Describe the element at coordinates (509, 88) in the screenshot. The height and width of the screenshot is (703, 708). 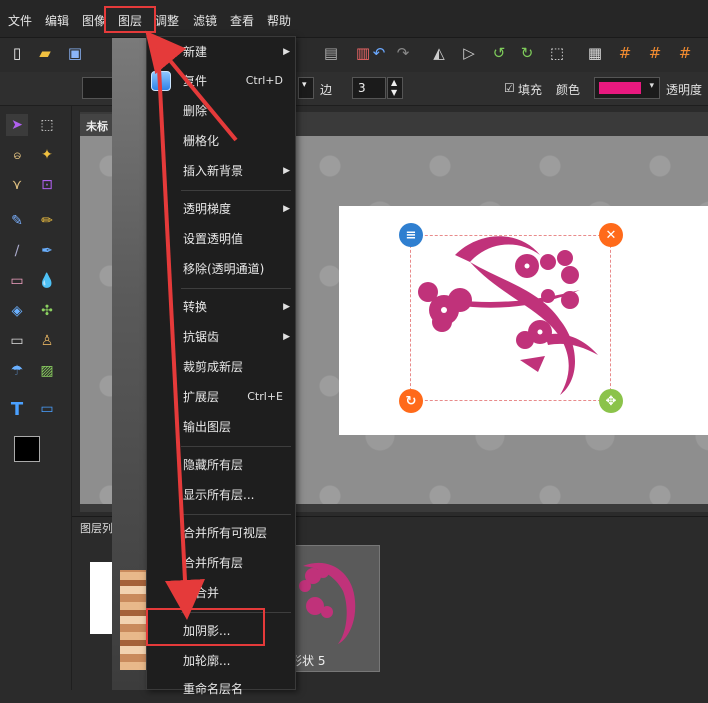
I see `fill-checkbox: ☑` at that location.